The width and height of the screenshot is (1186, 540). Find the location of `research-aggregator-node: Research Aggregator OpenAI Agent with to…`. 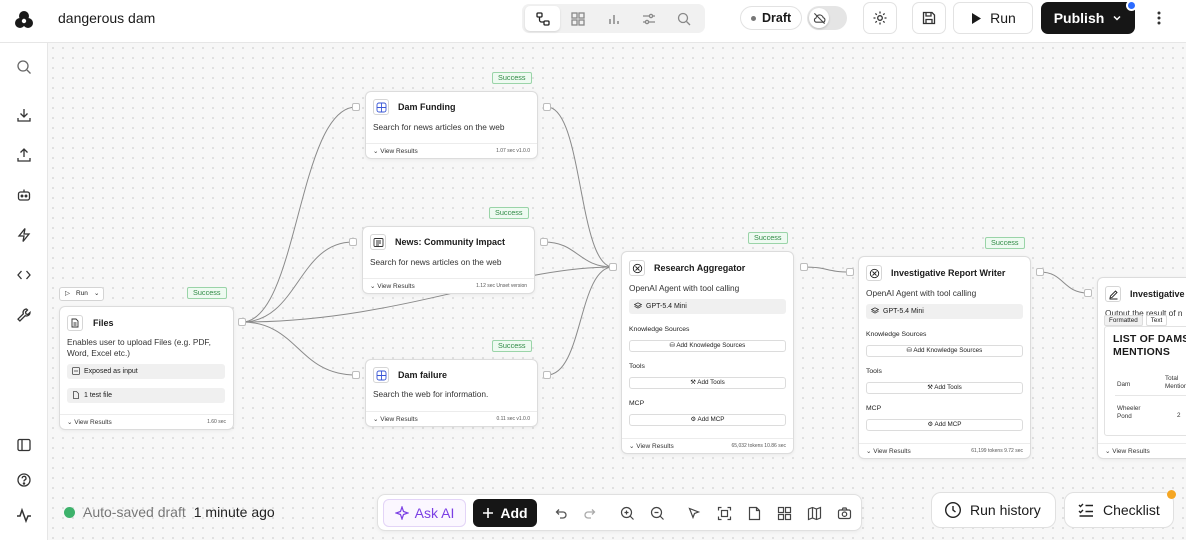

research-aggregator-node: Research Aggregator OpenAI Agent with to… is located at coordinates (707, 352).